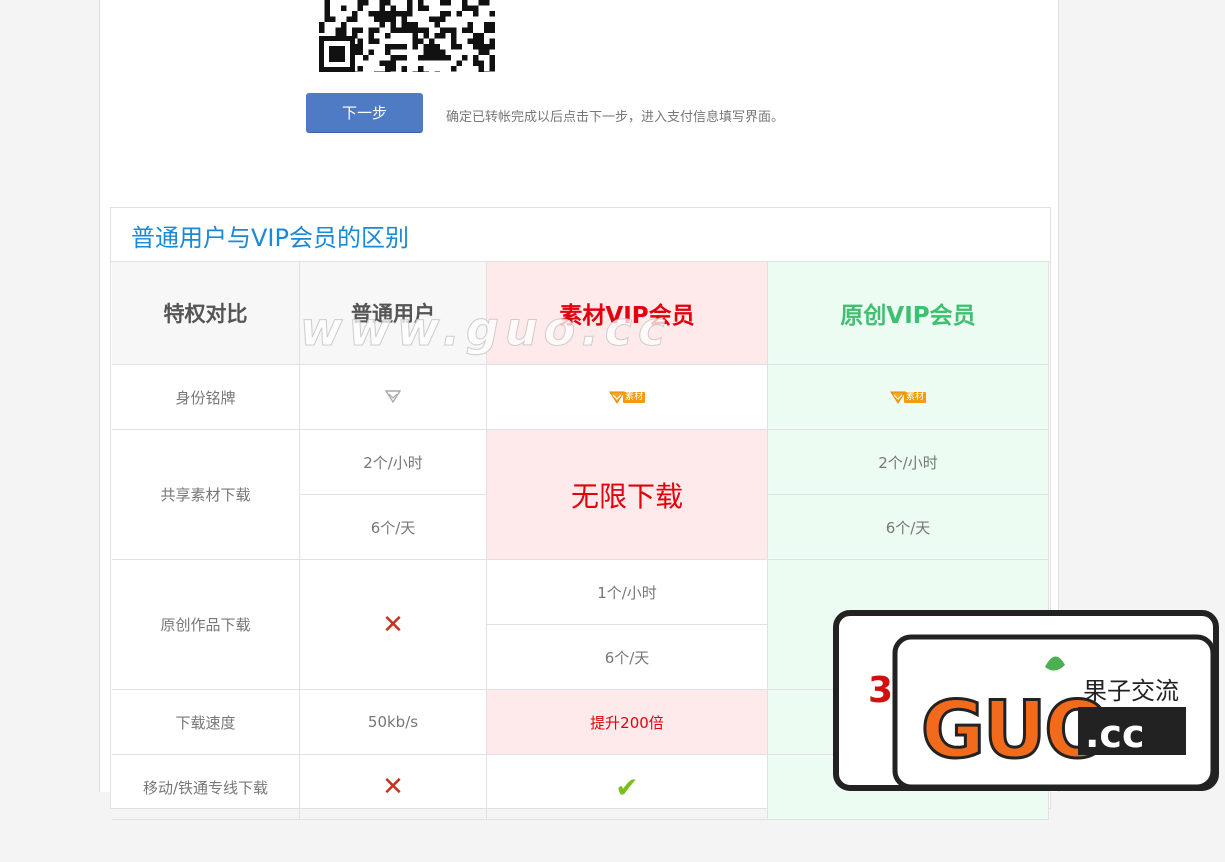  I want to click on sucai-badge: 素材, so click(627, 397).